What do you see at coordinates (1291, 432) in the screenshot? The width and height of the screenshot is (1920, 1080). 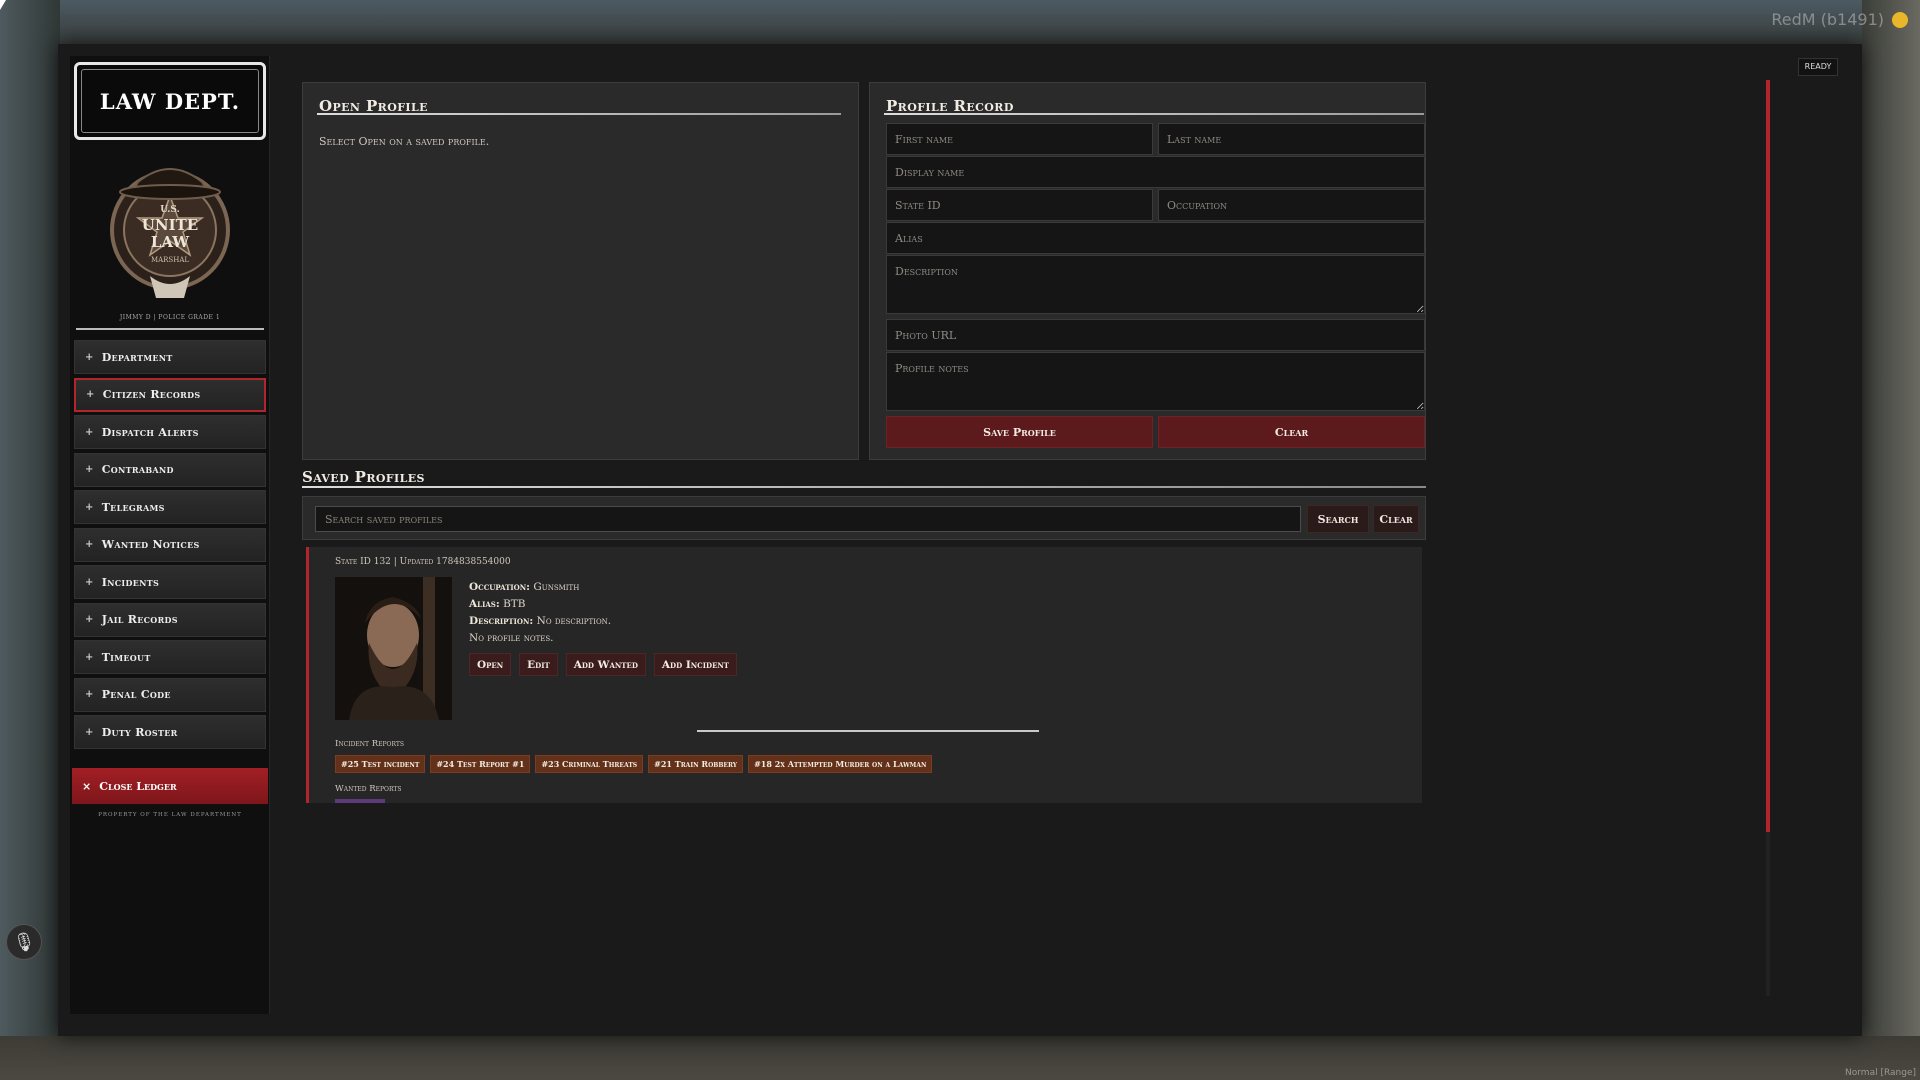 I see `clear-form-button: Clear` at bounding box center [1291, 432].